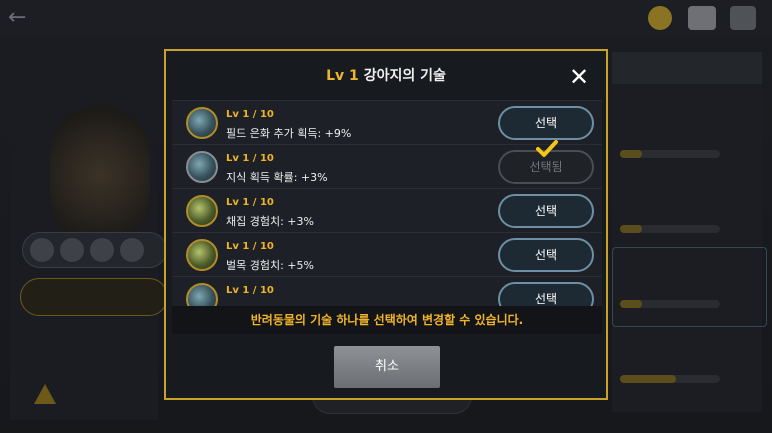 The height and width of the screenshot is (433, 772). Describe the element at coordinates (547, 148) in the screenshot. I see `checkmark-icon` at that location.